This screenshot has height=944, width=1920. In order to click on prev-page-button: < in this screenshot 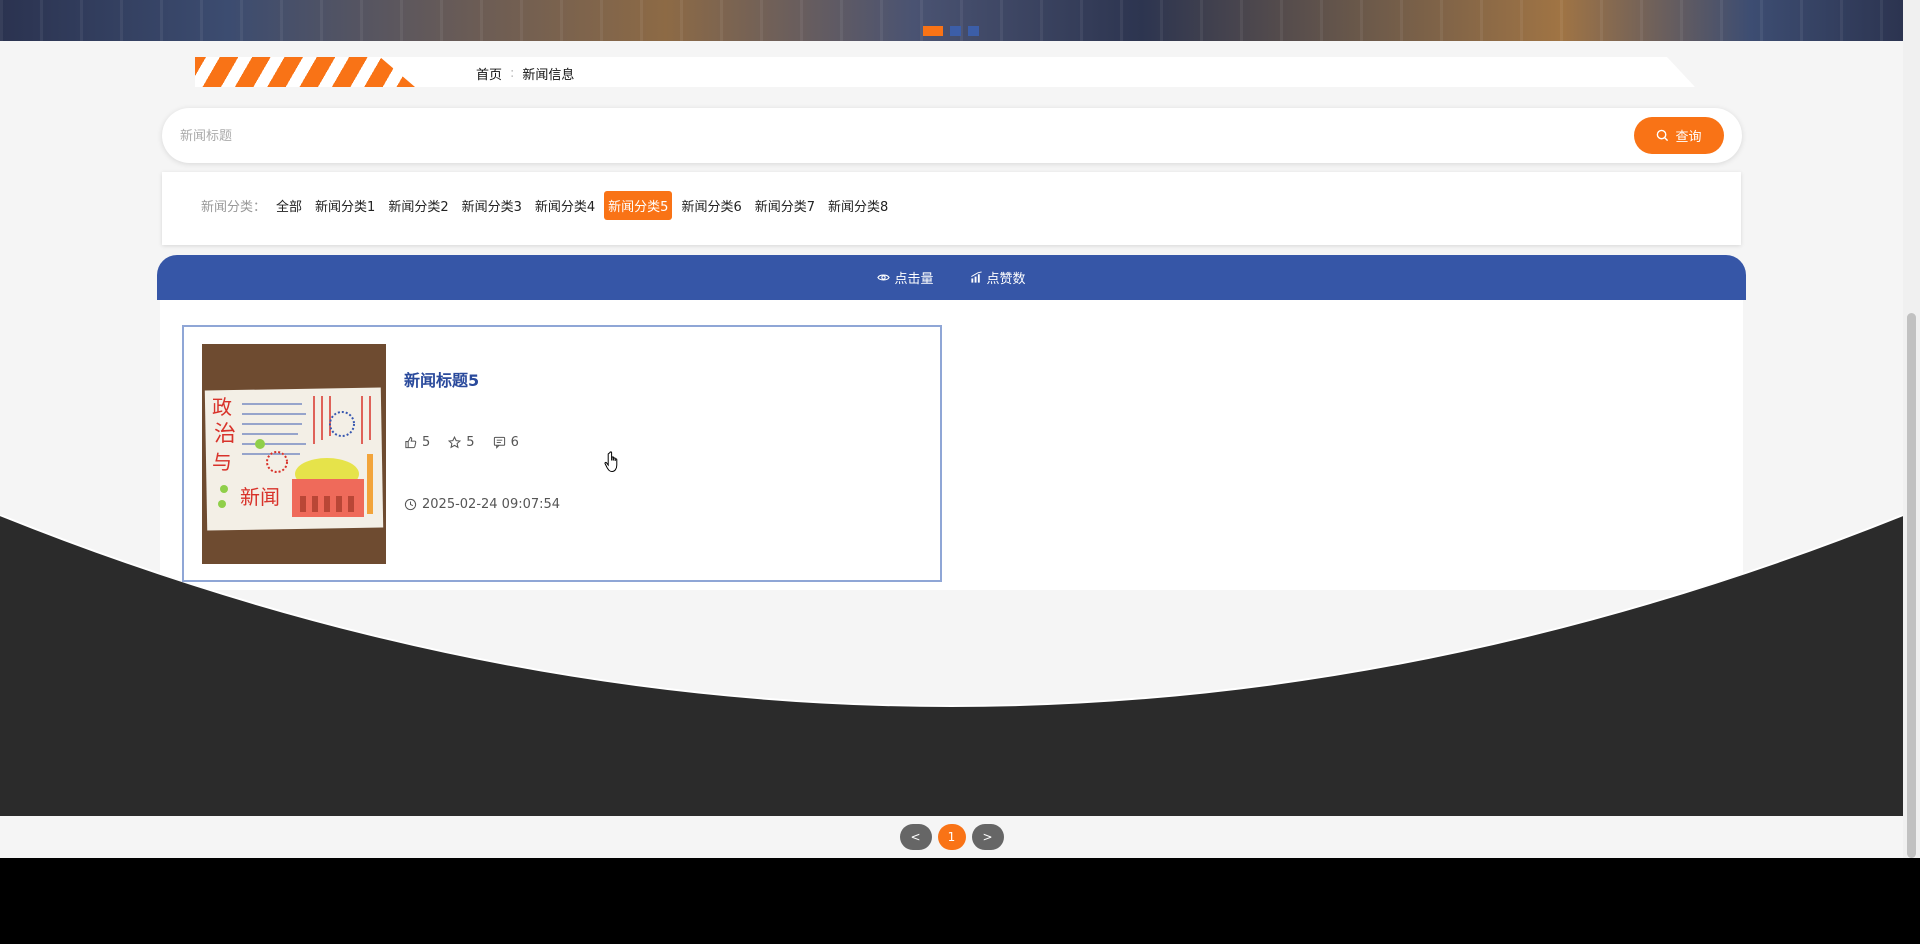, I will do `click(915, 837)`.